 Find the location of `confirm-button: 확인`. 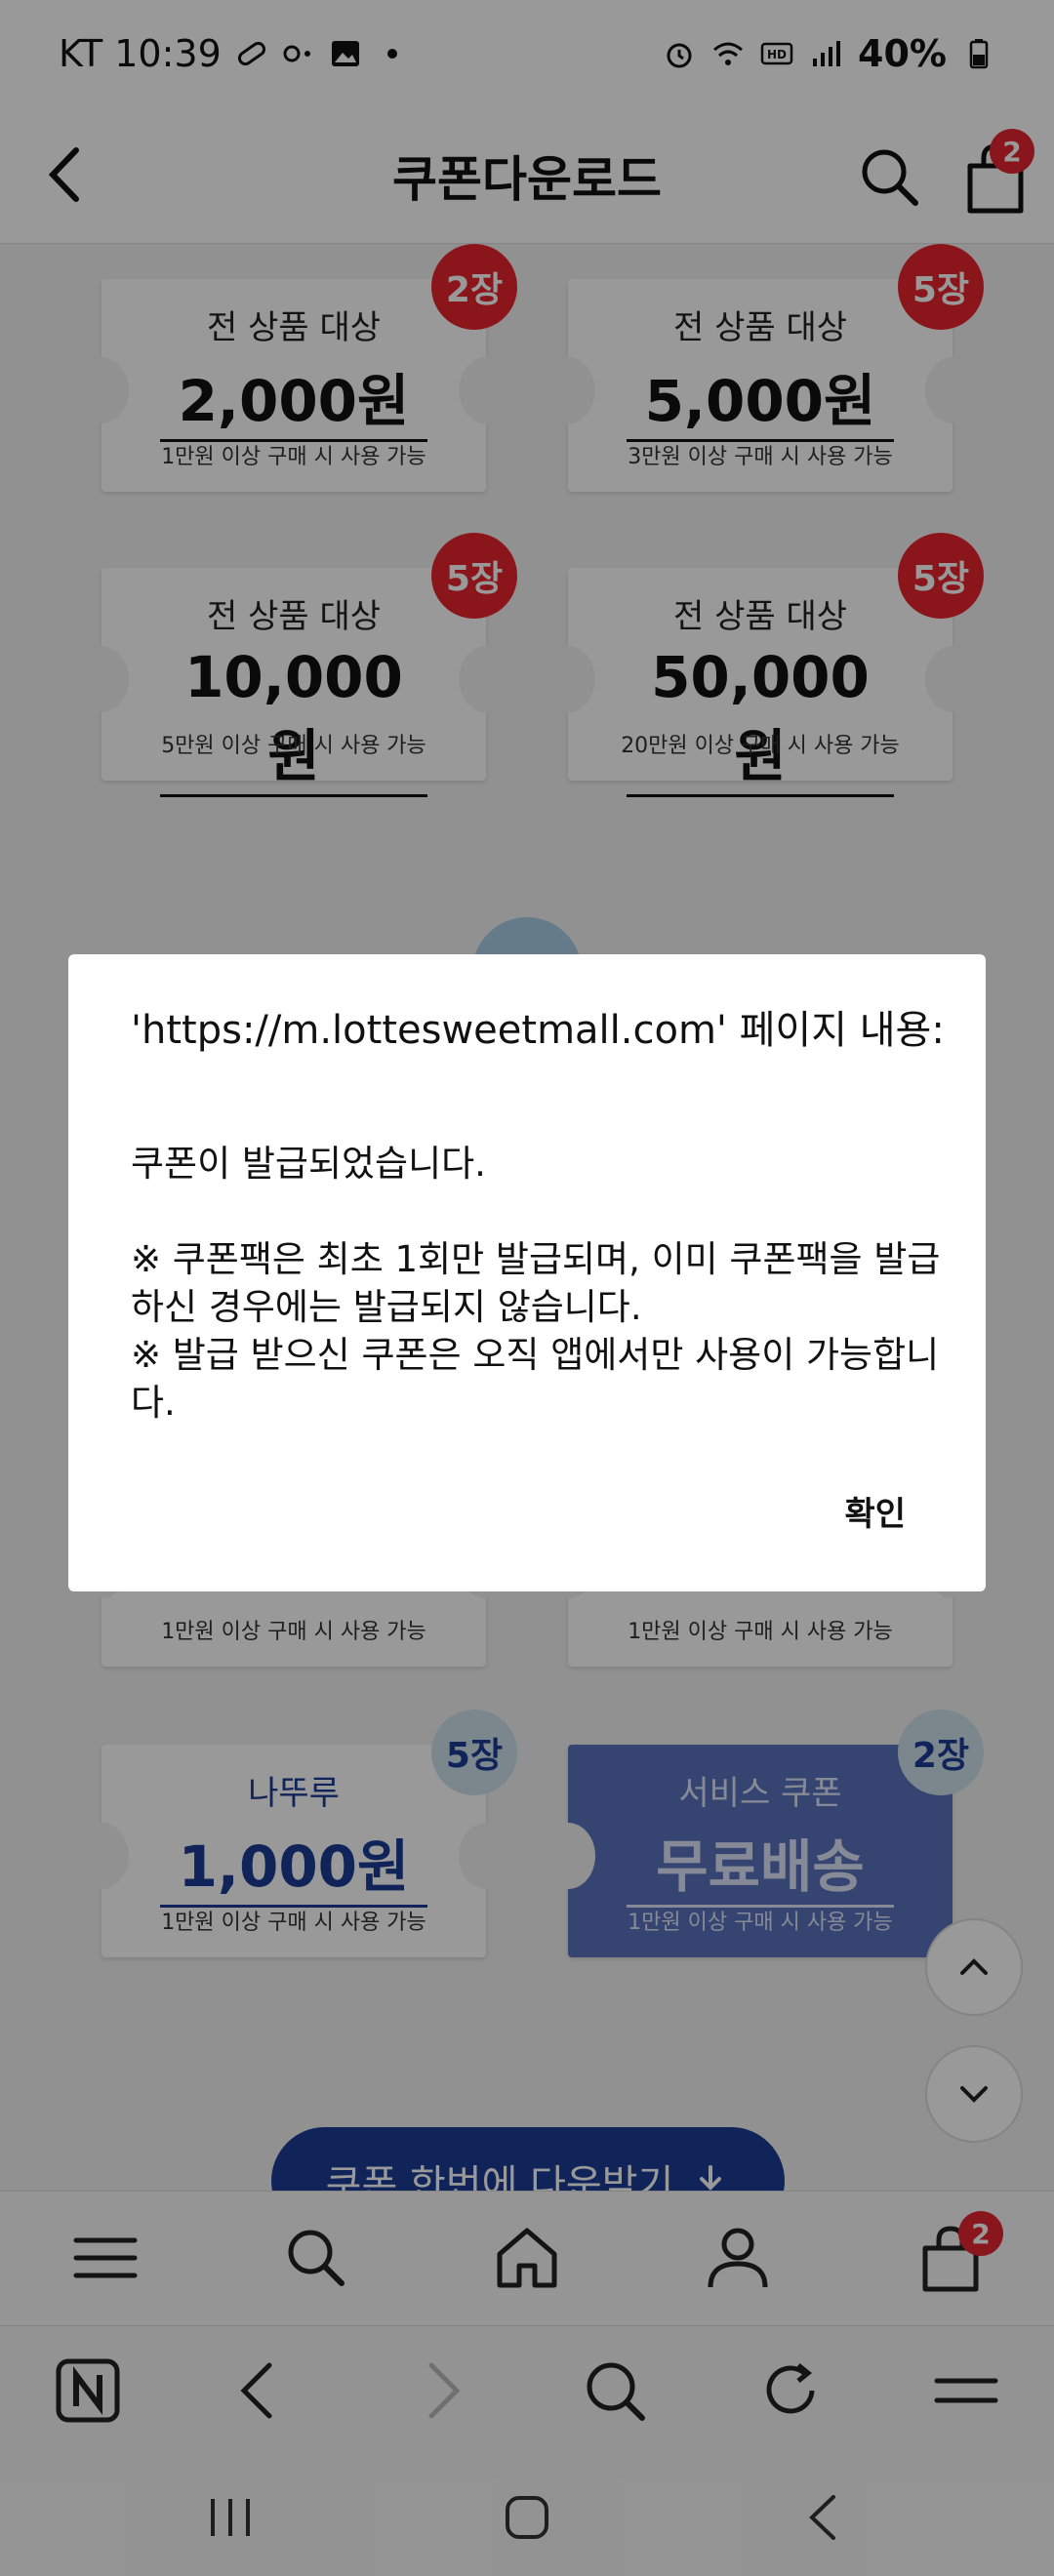

confirm-button: 확인 is located at coordinates (875, 1511).